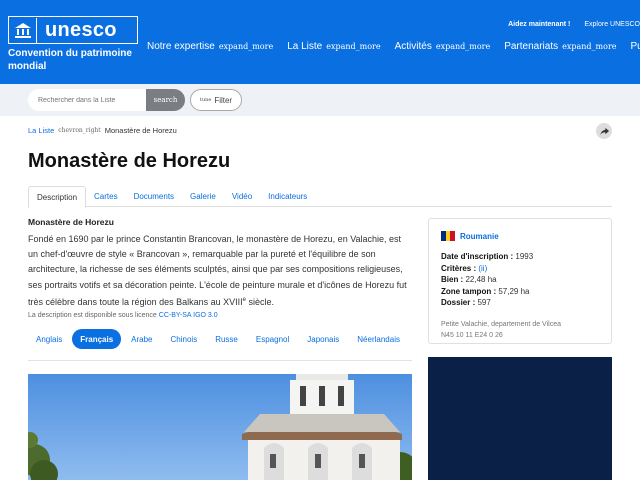 Image resolution: width=640 pixels, height=480 pixels. What do you see at coordinates (464, 268) in the screenshot?
I see `fact-criteria: Critères : (ii)` at bounding box center [464, 268].